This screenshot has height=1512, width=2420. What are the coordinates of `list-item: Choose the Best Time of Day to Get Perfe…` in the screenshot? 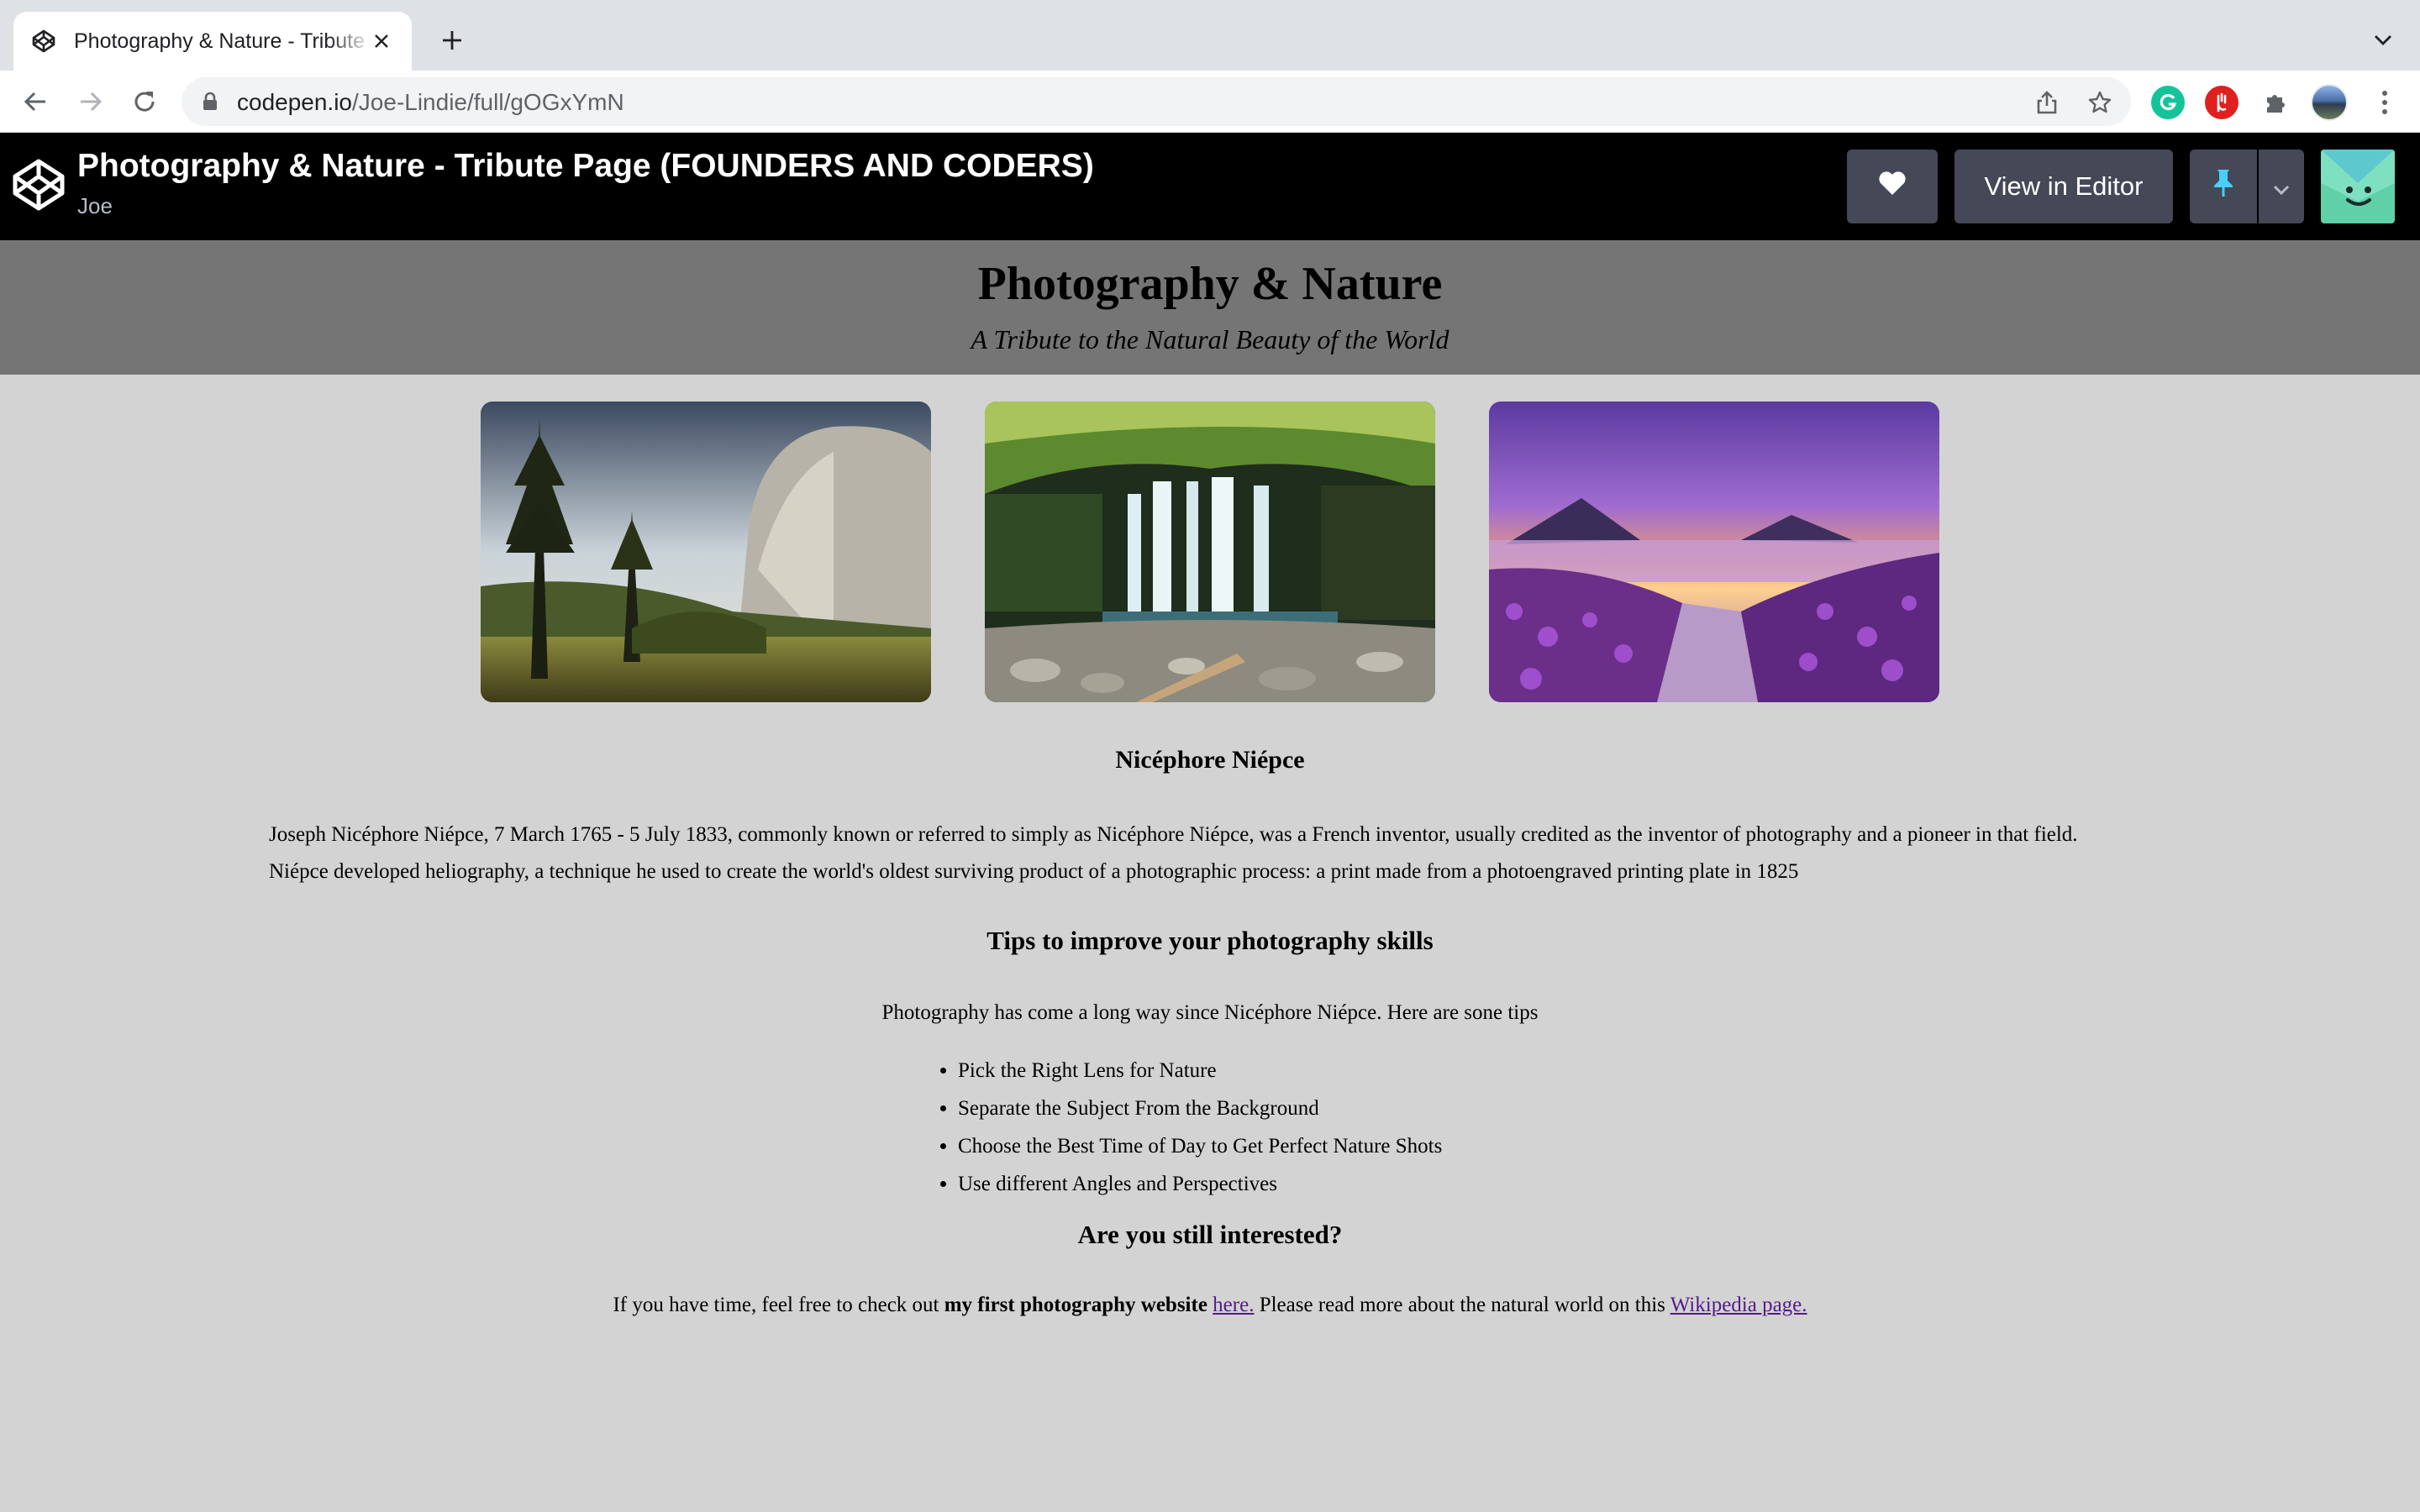 It's located at (1200, 1146).